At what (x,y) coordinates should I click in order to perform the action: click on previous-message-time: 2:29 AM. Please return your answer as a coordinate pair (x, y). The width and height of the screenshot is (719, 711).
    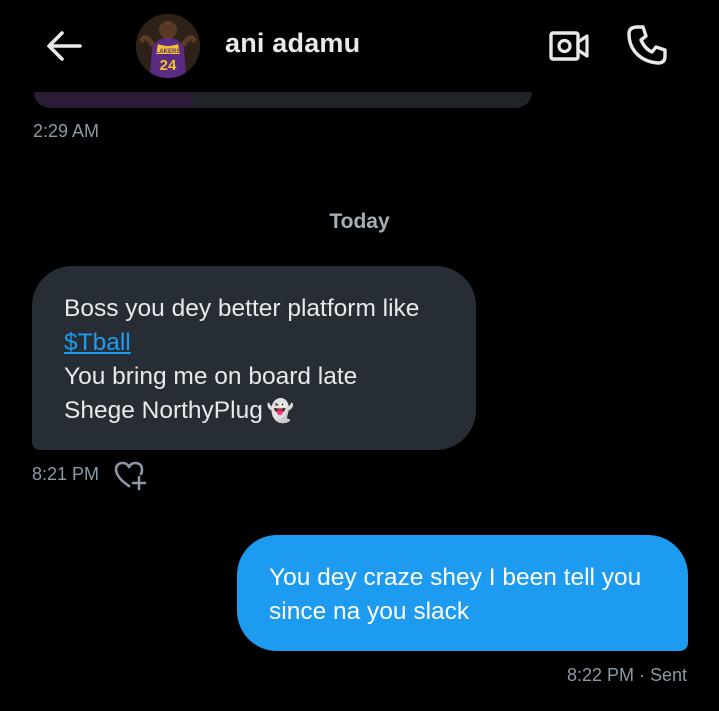
    Looking at the image, I should click on (66, 131).